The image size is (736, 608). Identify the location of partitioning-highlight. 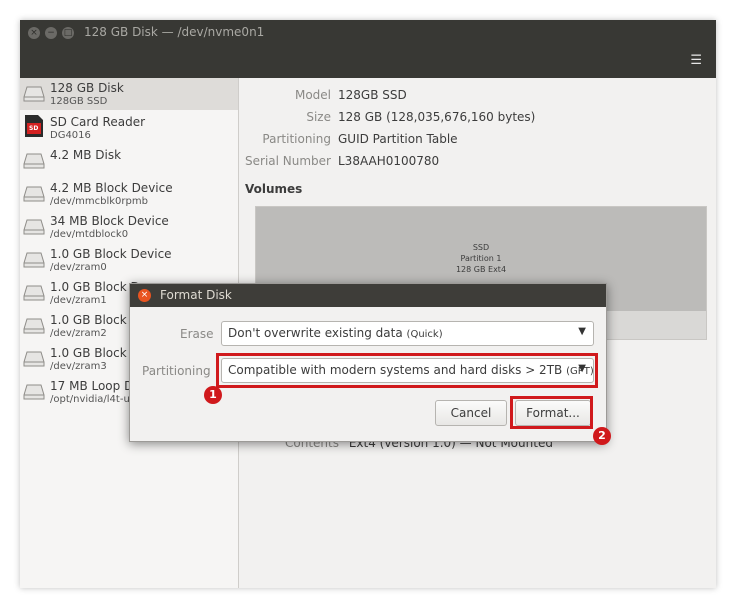
(407, 370).